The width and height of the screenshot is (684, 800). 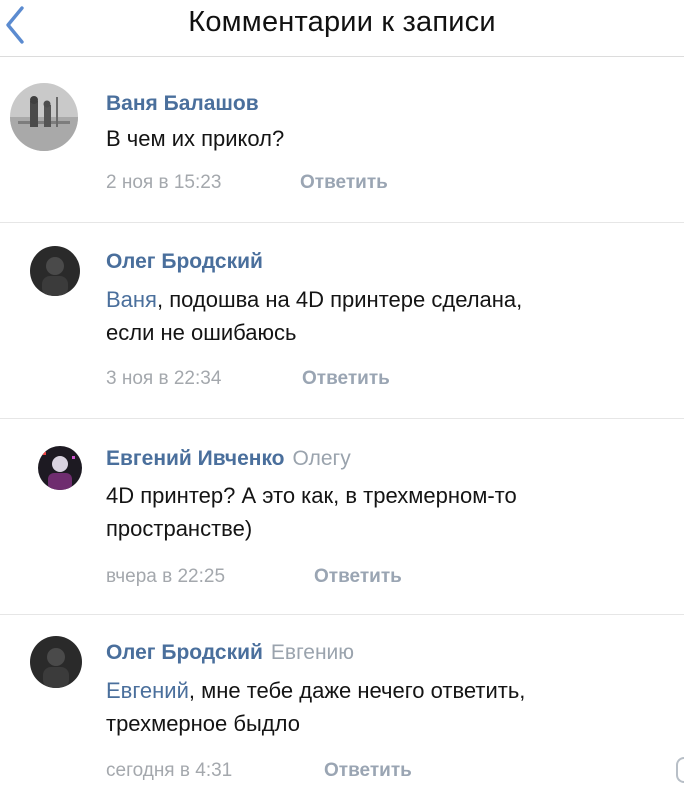 I want to click on mention-link: Ваня, so click(x=131, y=299).